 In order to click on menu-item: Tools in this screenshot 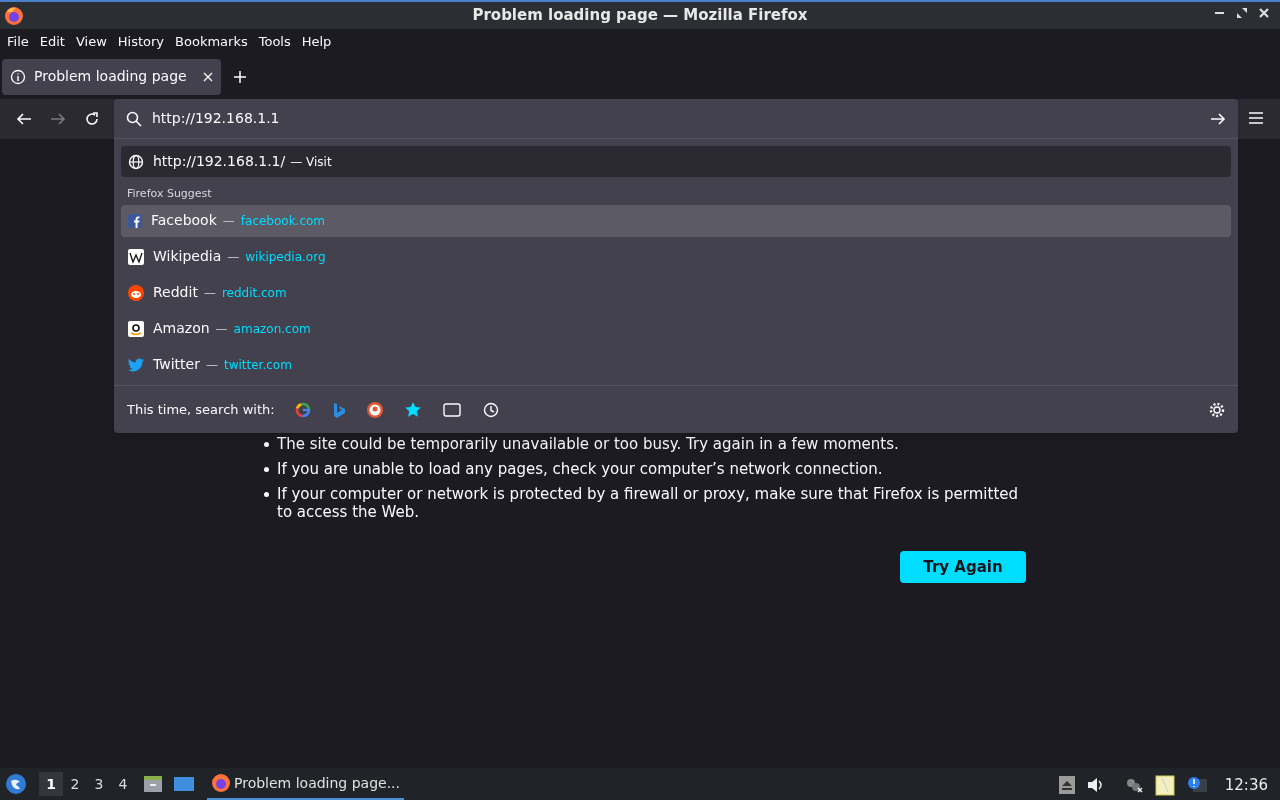, I will do `click(274, 41)`.